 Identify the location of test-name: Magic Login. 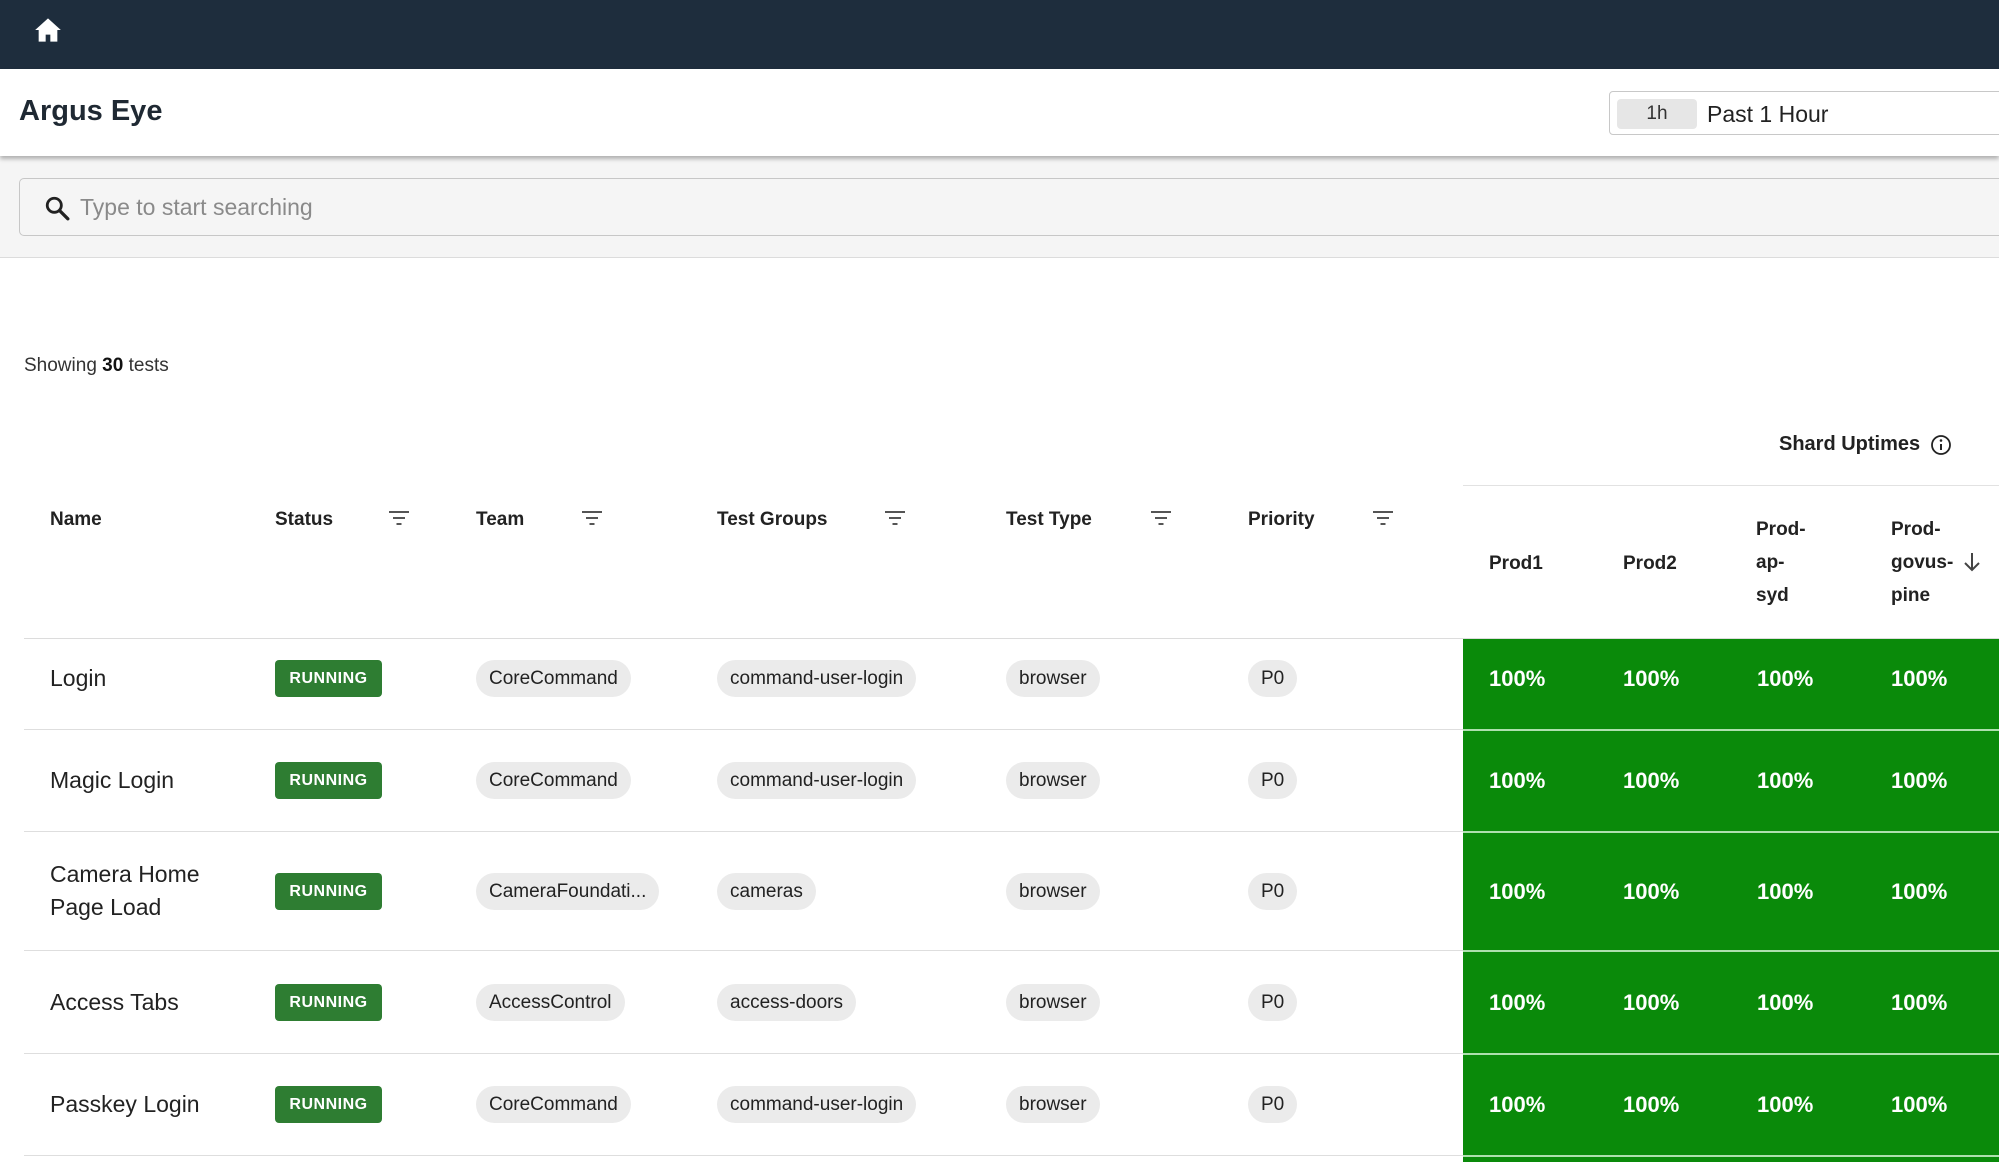
(112, 780).